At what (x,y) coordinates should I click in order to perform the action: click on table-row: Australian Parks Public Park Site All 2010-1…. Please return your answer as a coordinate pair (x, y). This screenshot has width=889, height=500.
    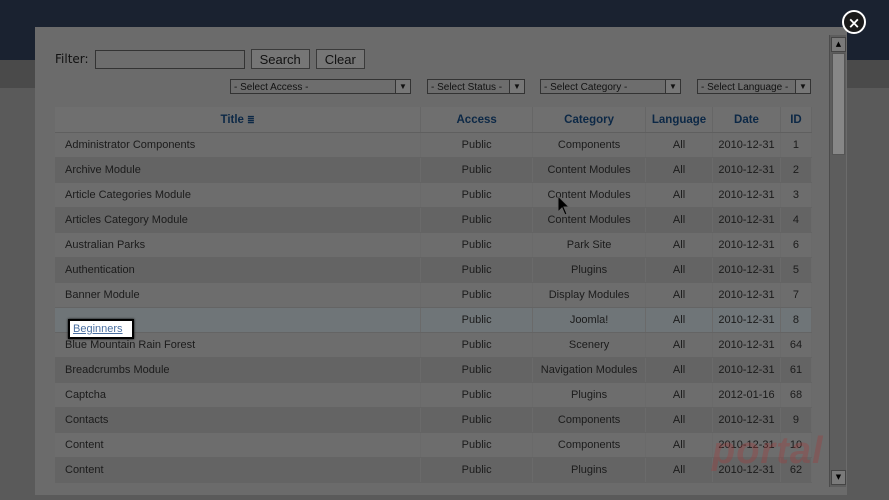
    Looking at the image, I should click on (434, 245).